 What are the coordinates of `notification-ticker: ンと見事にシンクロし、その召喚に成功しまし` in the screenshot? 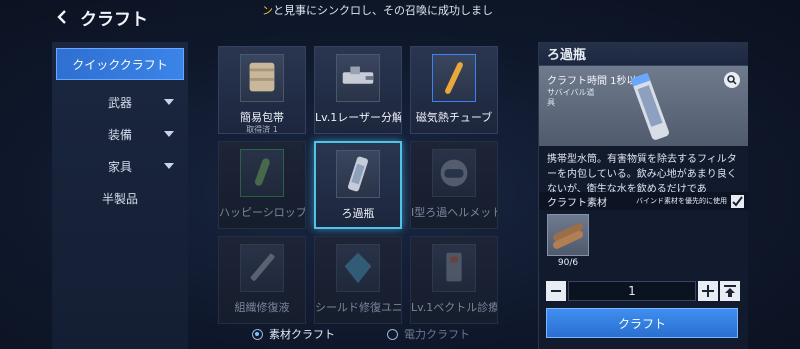 It's located at (377, 10).